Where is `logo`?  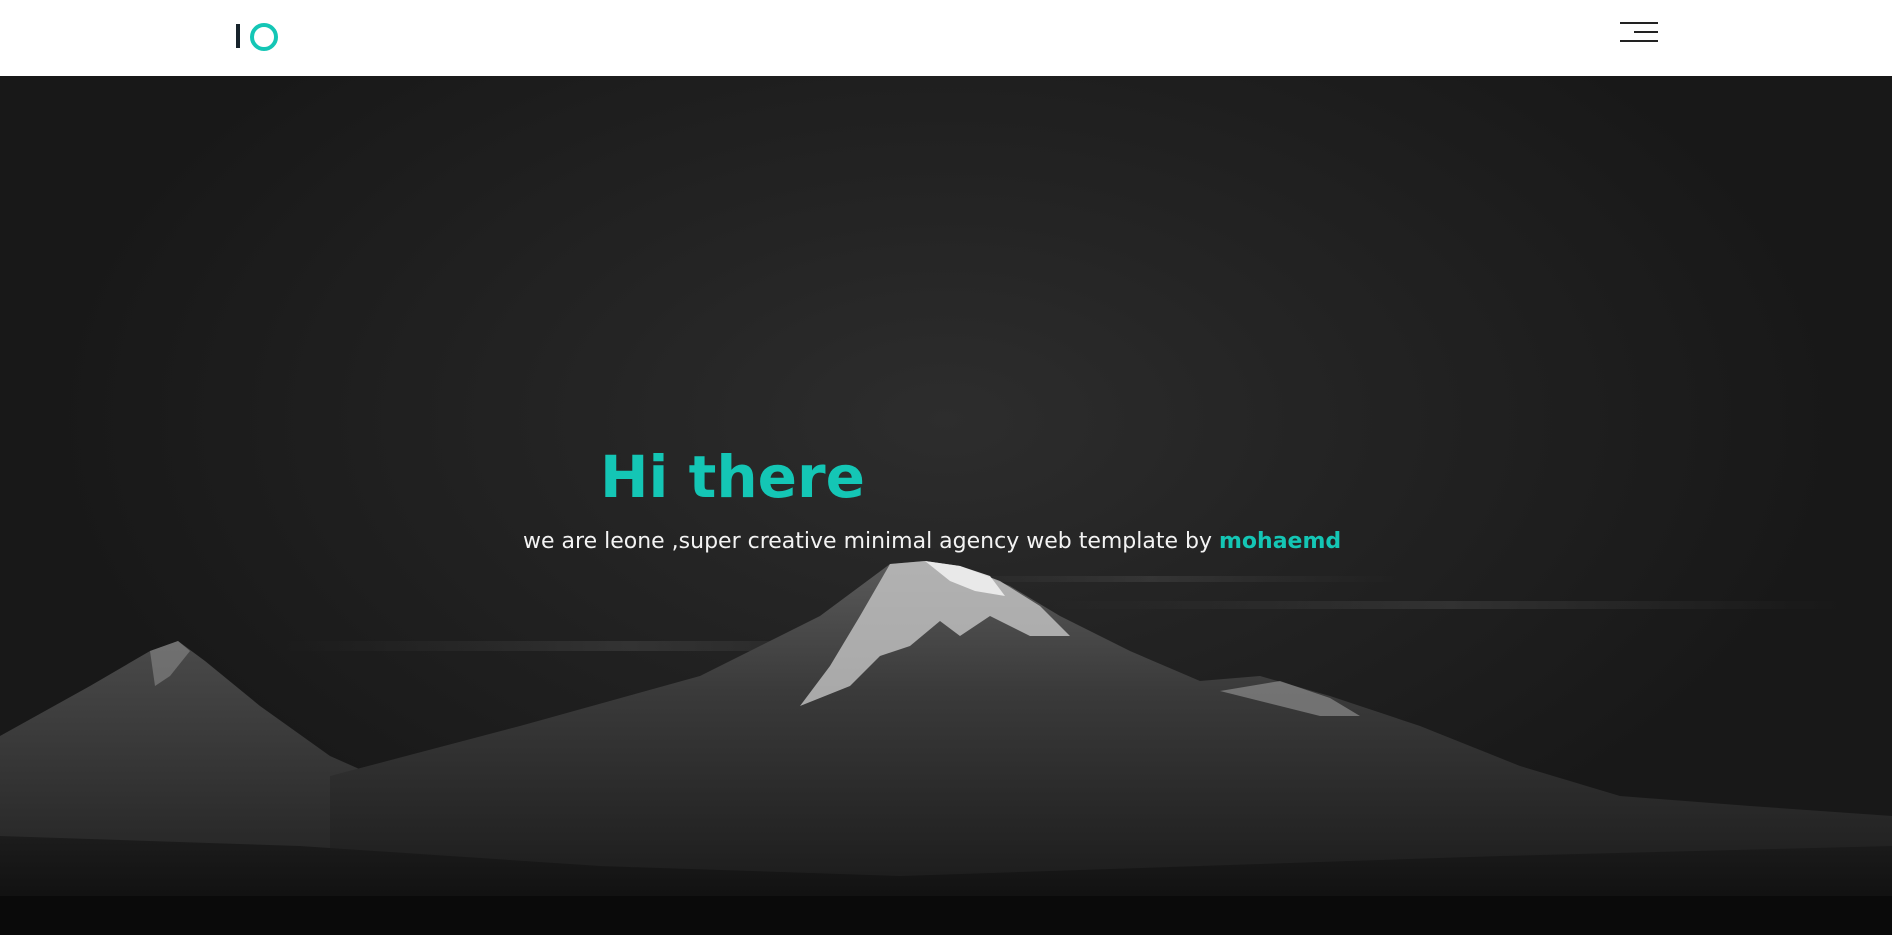
logo is located at coordinates (257, 37).